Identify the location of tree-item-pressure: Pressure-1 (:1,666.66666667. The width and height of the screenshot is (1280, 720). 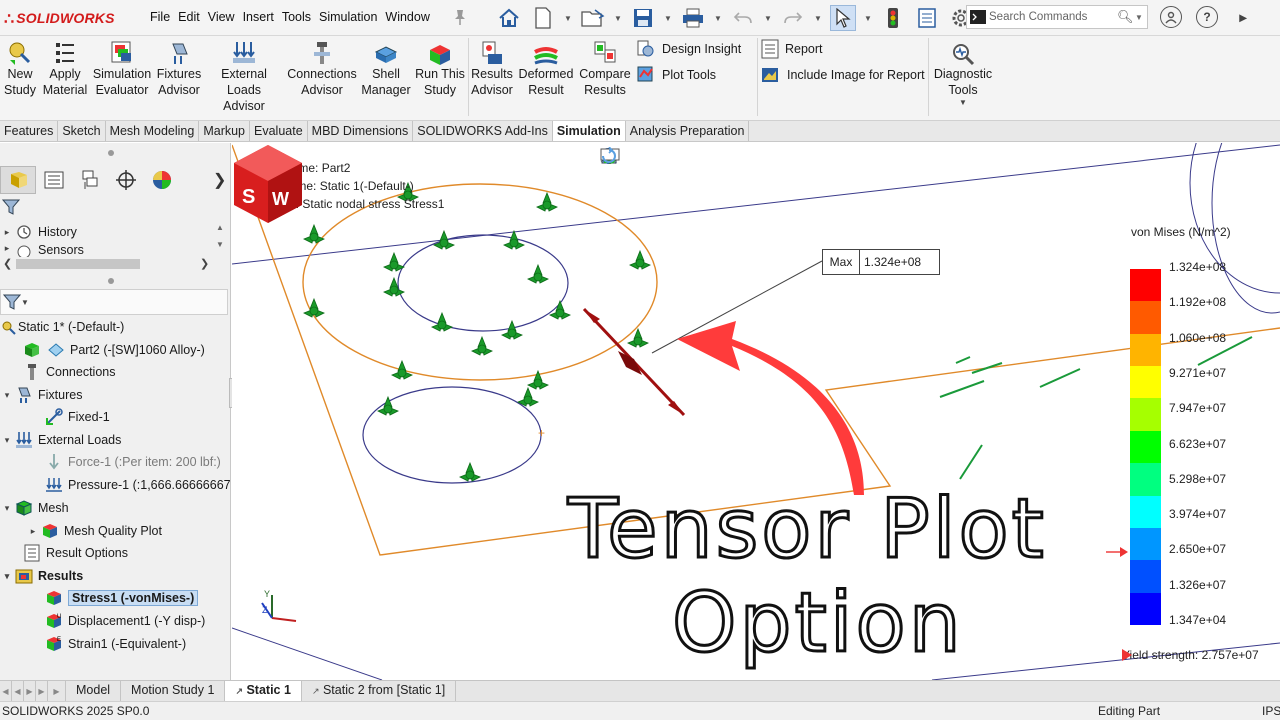
(137, 485).